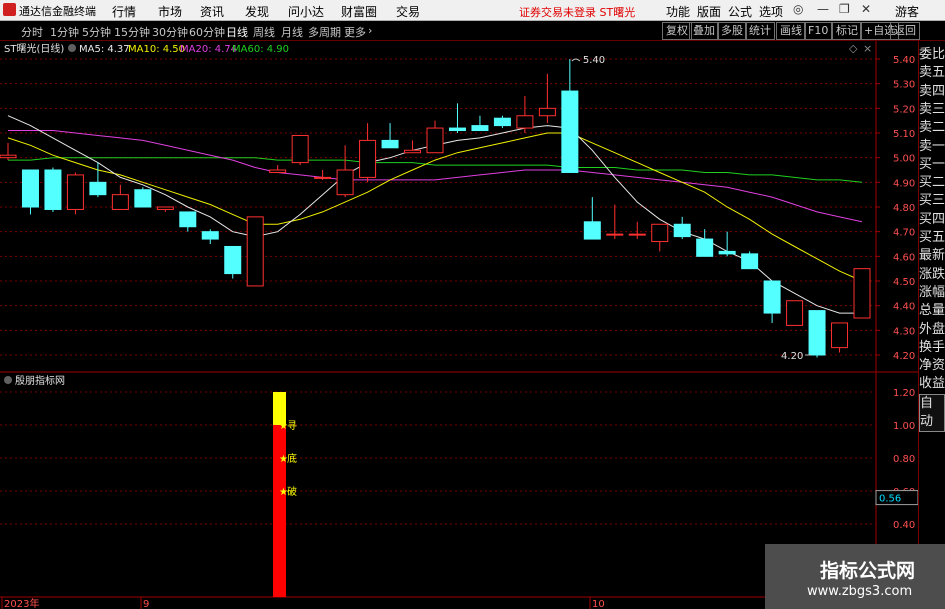 The image size is (945, 609). Describe the element at coordinates (932, 110) in the screenshot. I see `sidebar-item: 卖三` at that location.